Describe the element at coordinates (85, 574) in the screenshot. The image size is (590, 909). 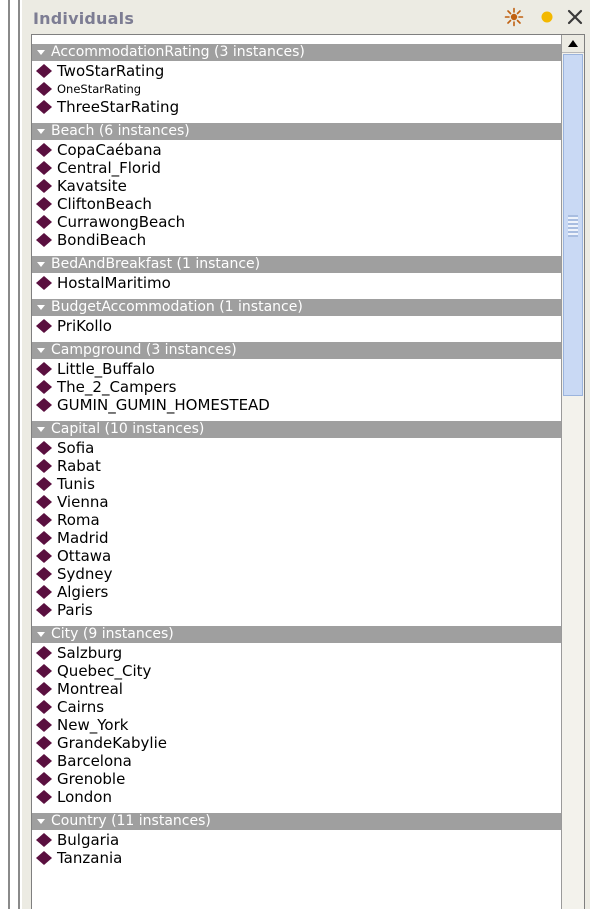
I see `individual-name: Sydney` at that location.